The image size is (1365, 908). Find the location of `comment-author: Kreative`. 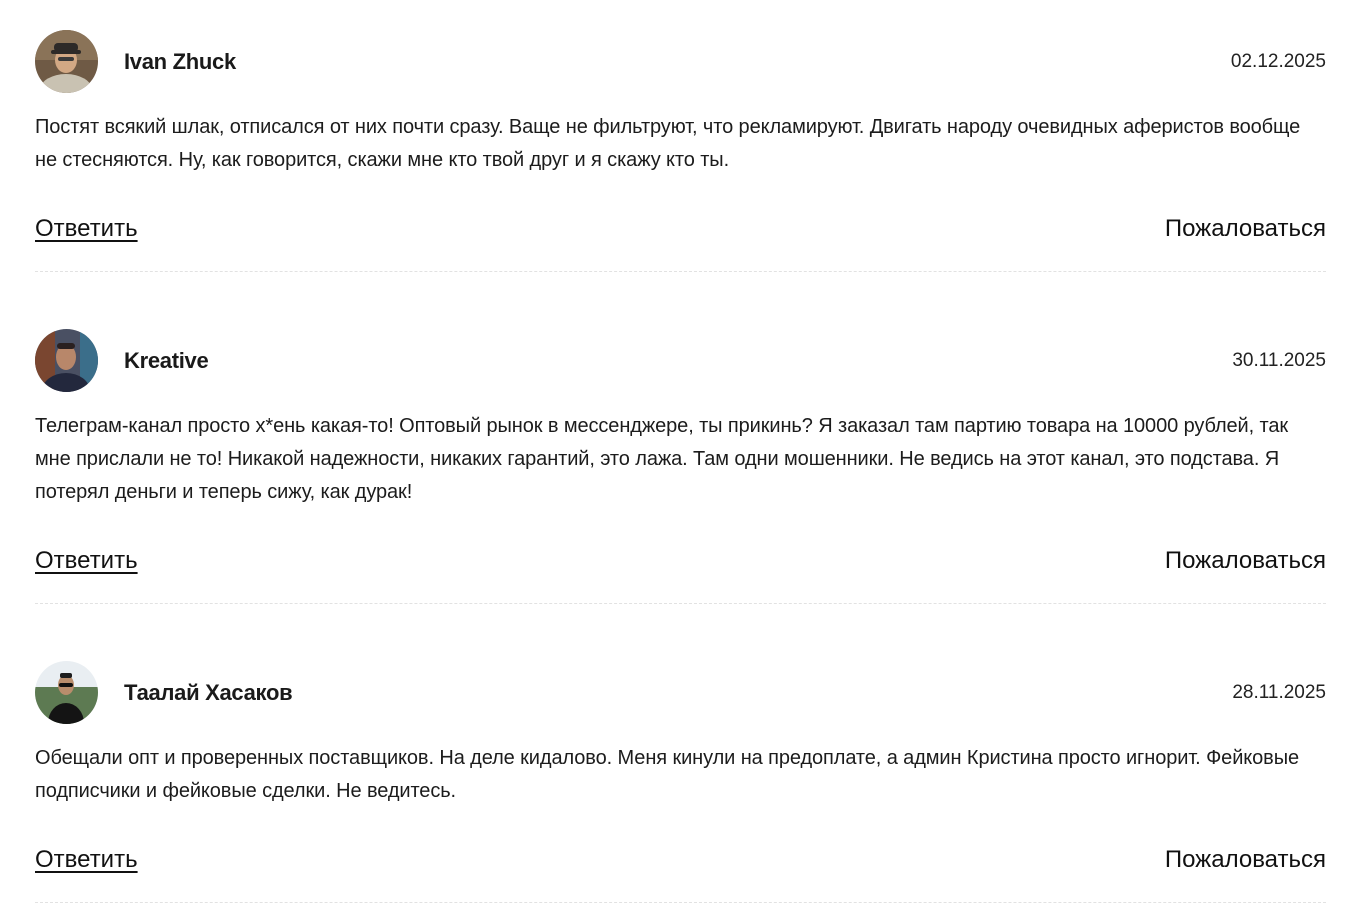

comment-author: Kreative is located at coordinates (166, 360).